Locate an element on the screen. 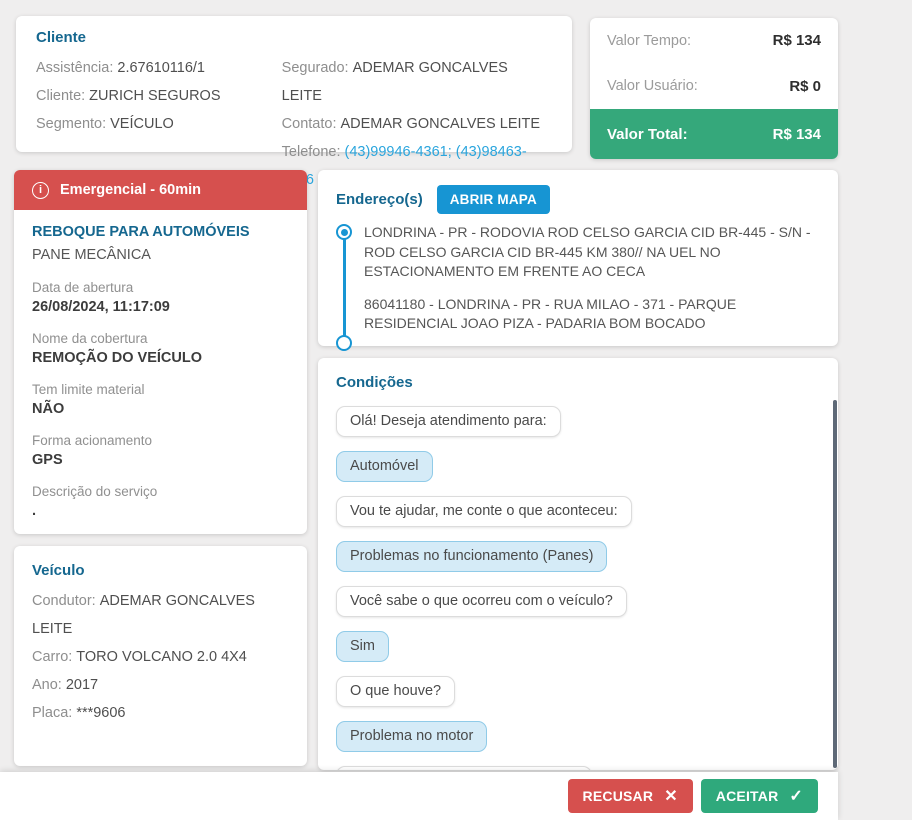 Image resolution: width=912 pixels, height=820 pixels. plate-label: Placa: is located at coordinates (52, 713).